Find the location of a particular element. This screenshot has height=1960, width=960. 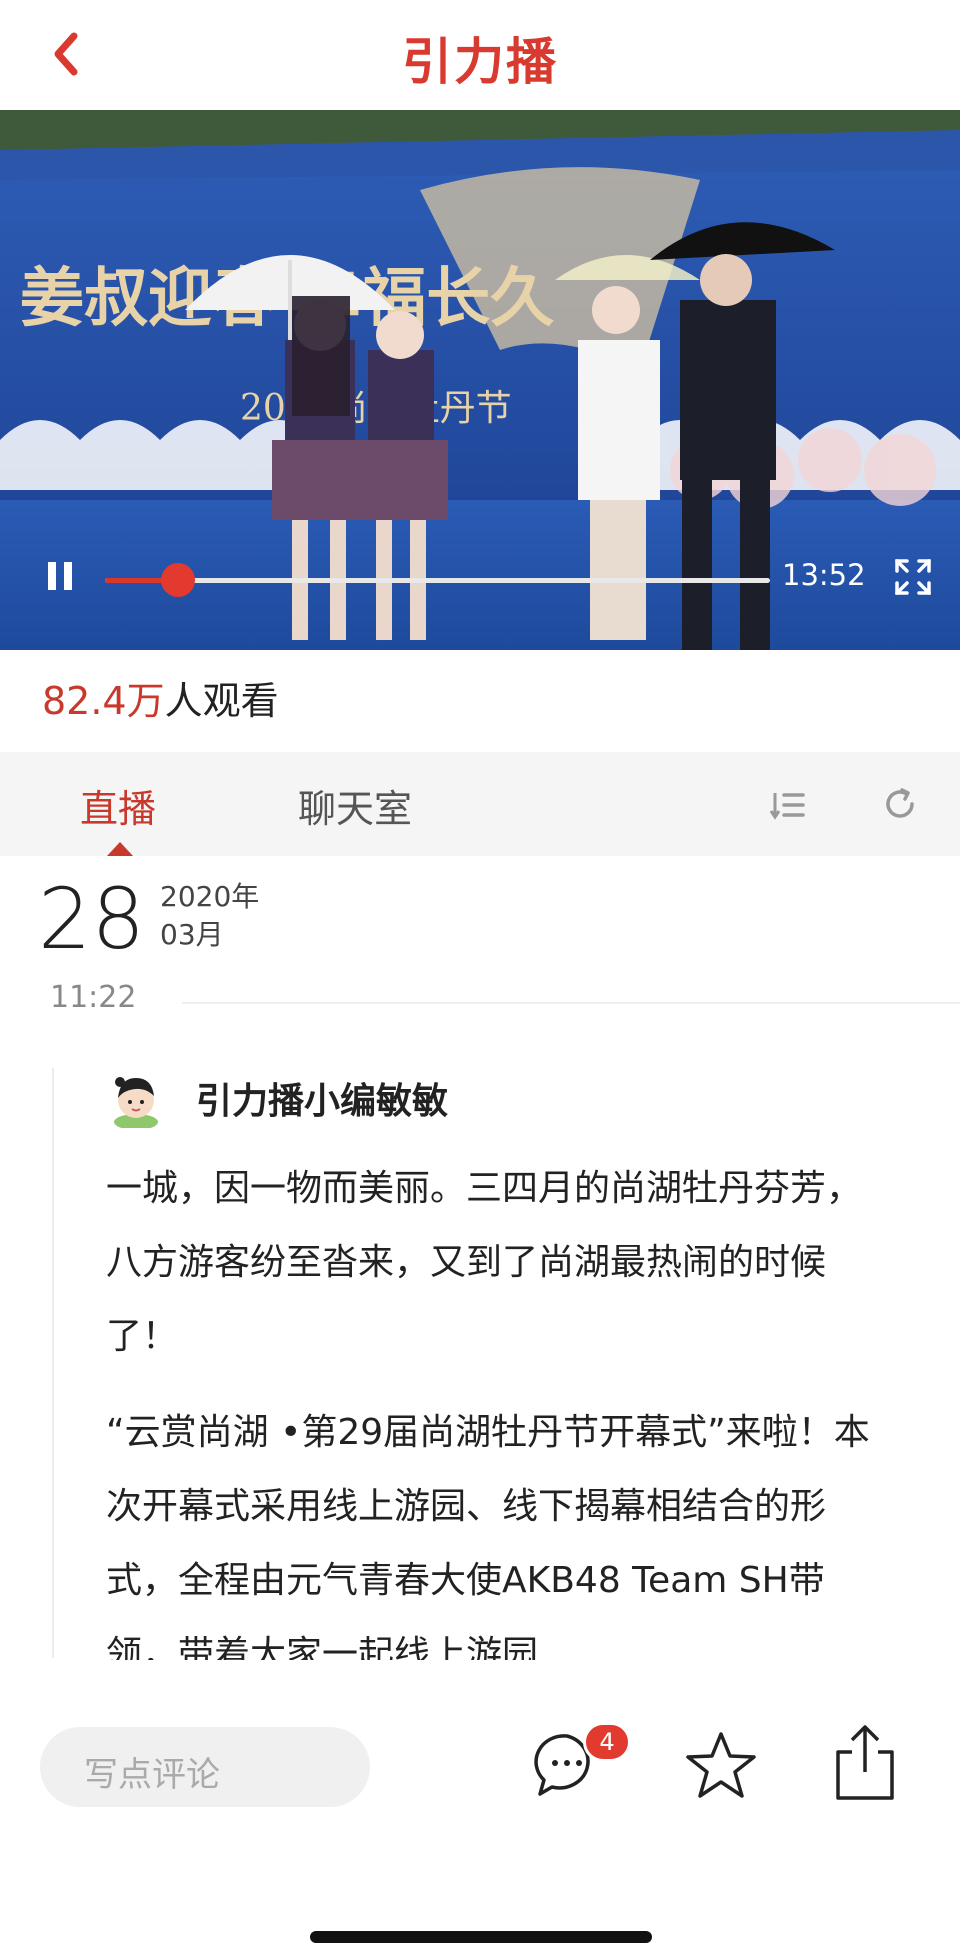

tab-chatroom: 聊天室 is located at coordinates (355, 805).